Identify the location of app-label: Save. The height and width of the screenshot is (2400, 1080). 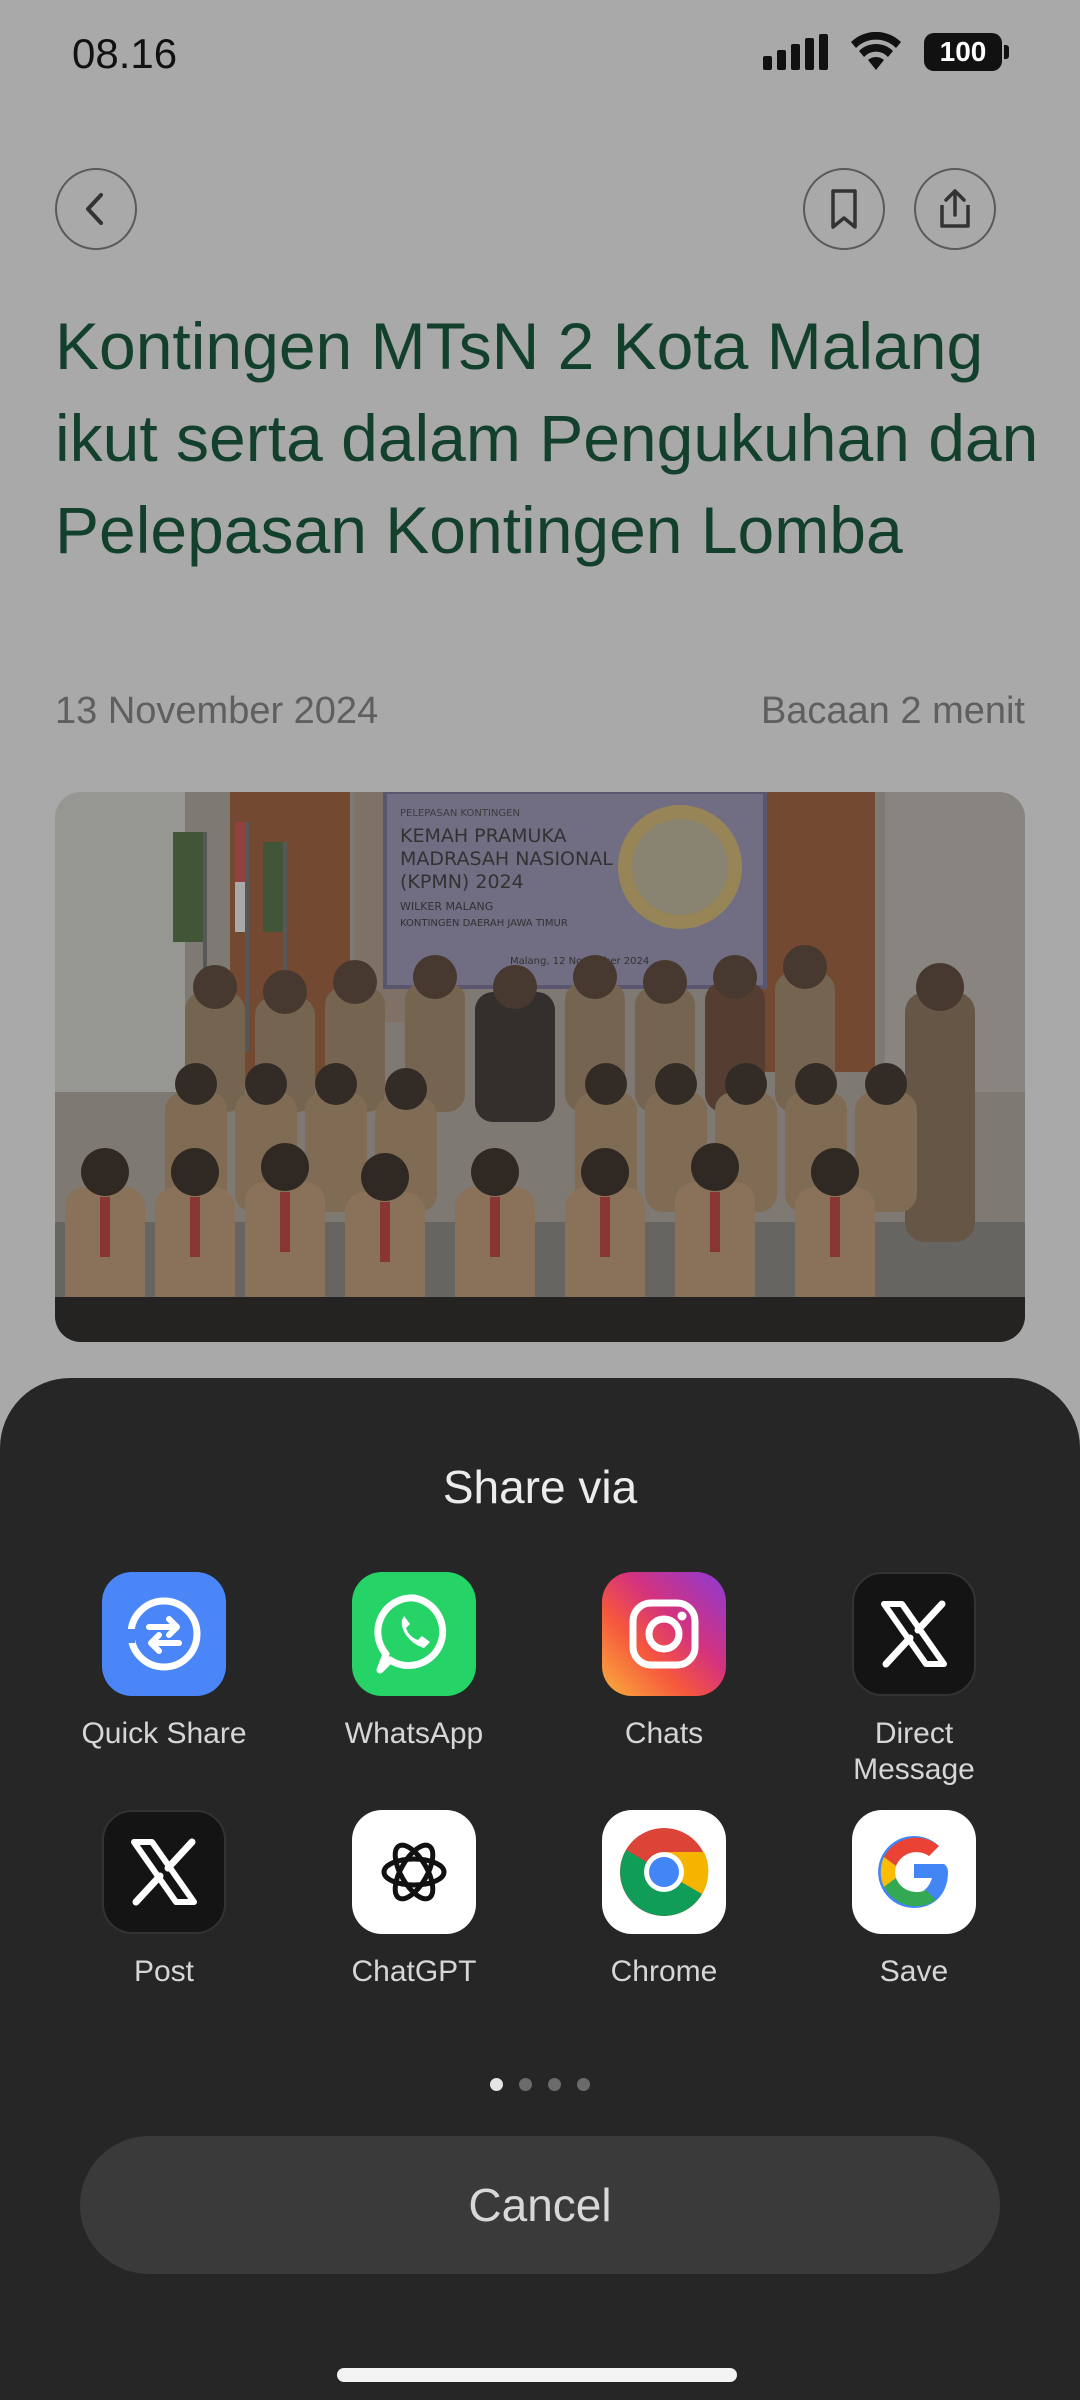
(914, 1971).